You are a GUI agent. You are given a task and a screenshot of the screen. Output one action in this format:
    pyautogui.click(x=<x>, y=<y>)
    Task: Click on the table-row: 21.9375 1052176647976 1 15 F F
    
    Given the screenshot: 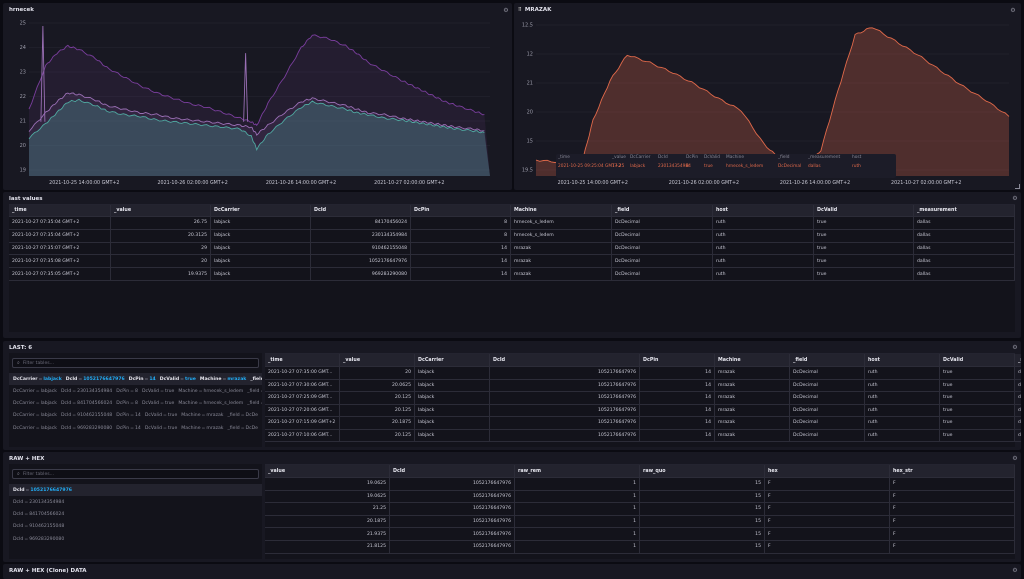 What is the action you would take?
    pyautogui.click(x=640, y=534)
    